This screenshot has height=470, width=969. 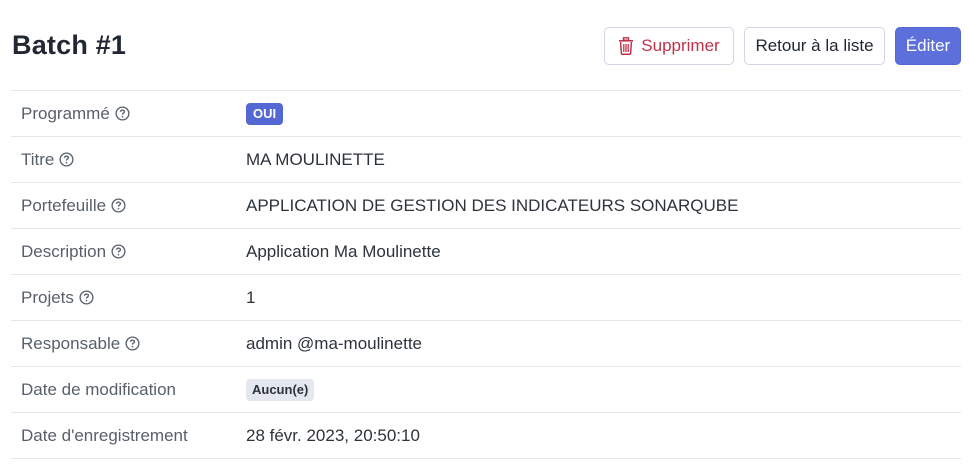 I want to click on detail-label: Projets, so click(x=57, y=297).